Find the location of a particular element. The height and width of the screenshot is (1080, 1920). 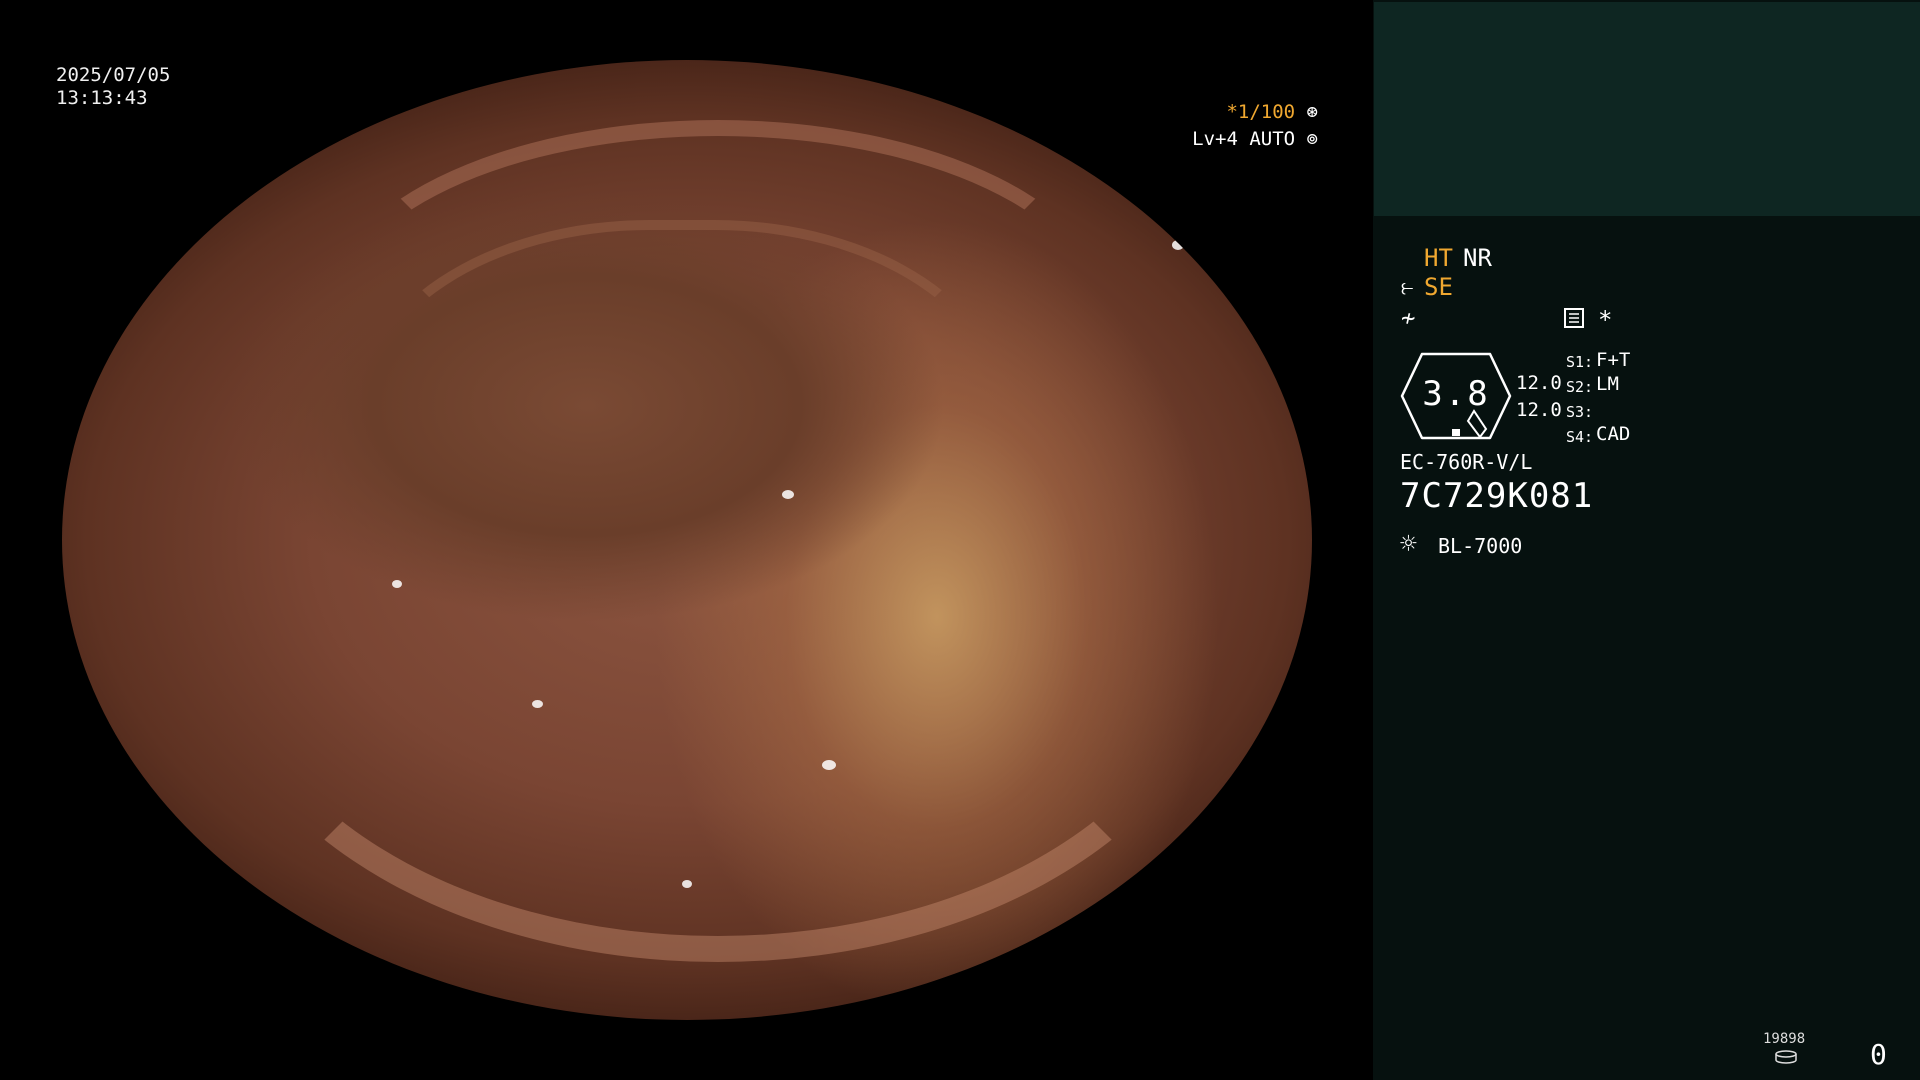

scope-model: EC-760R-V/L is located at coordinates (1466, 462).